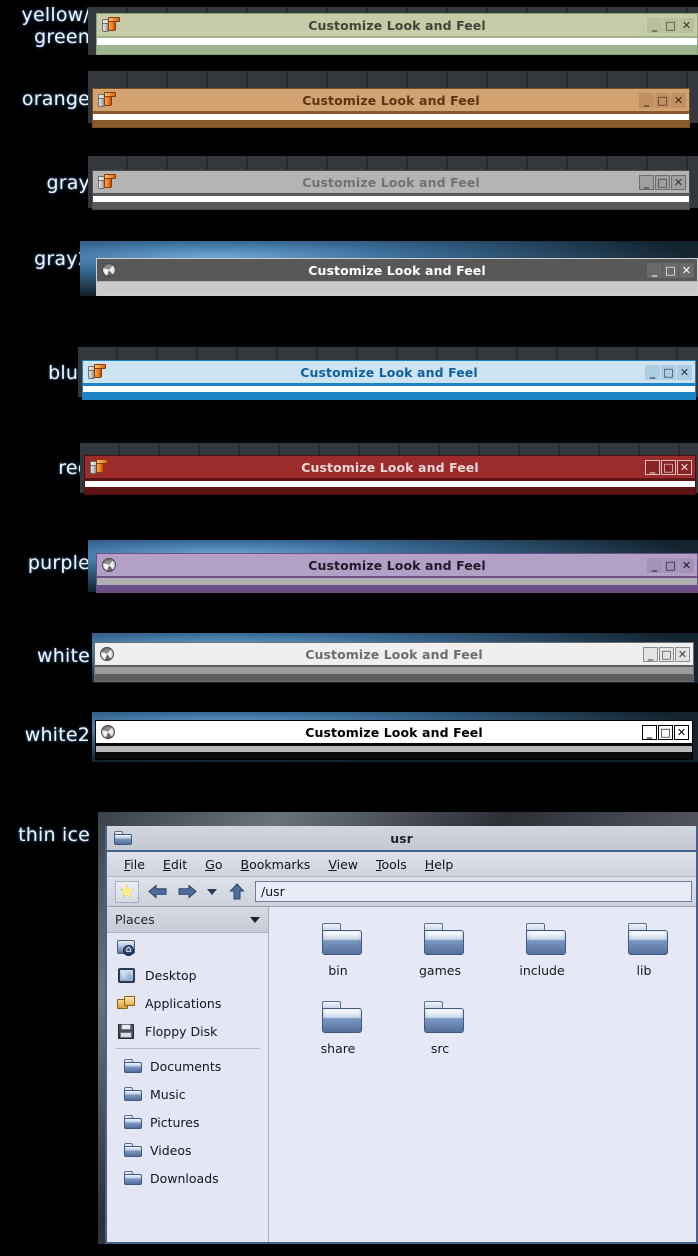 This screenshot has width=698, height=1256. What do you see at coordinates (135, 919) in the screenshot?
I see `places-header-label: Places` at bounding box center [135, 919].